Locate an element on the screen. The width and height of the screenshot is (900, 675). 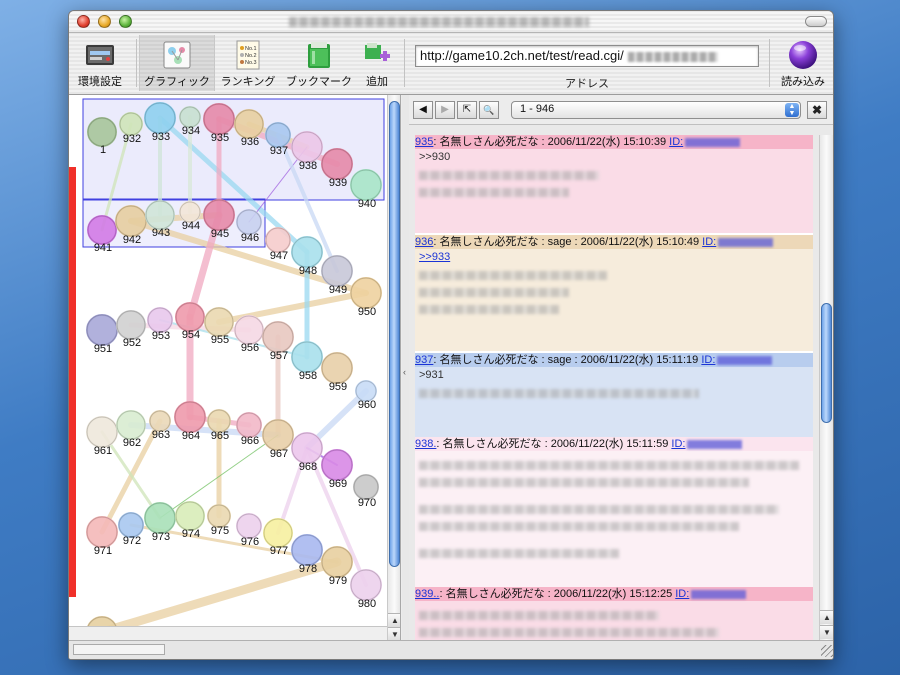
search-button: 🔍 is located at coordinates (489, 110).